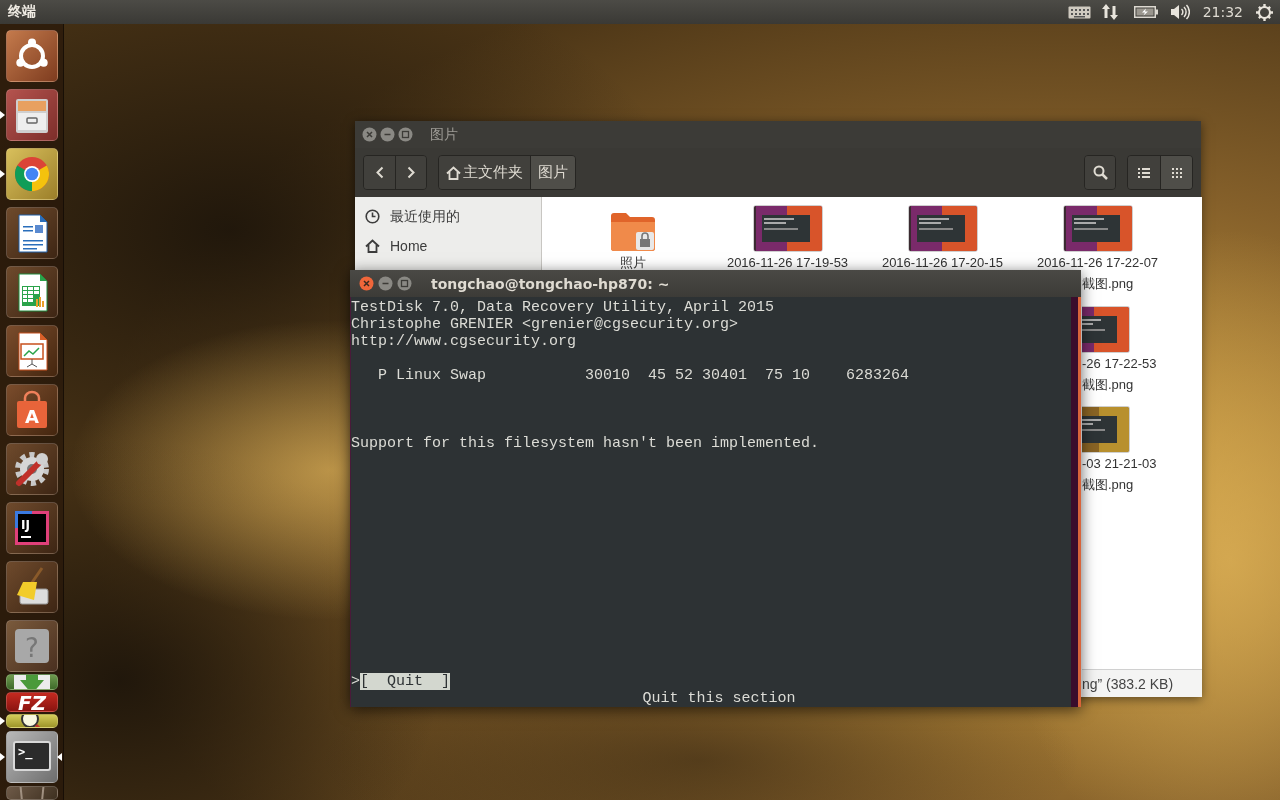 This screenshot has width=1280, height=800. I want to click on battery-icon, so click(1145, 12).